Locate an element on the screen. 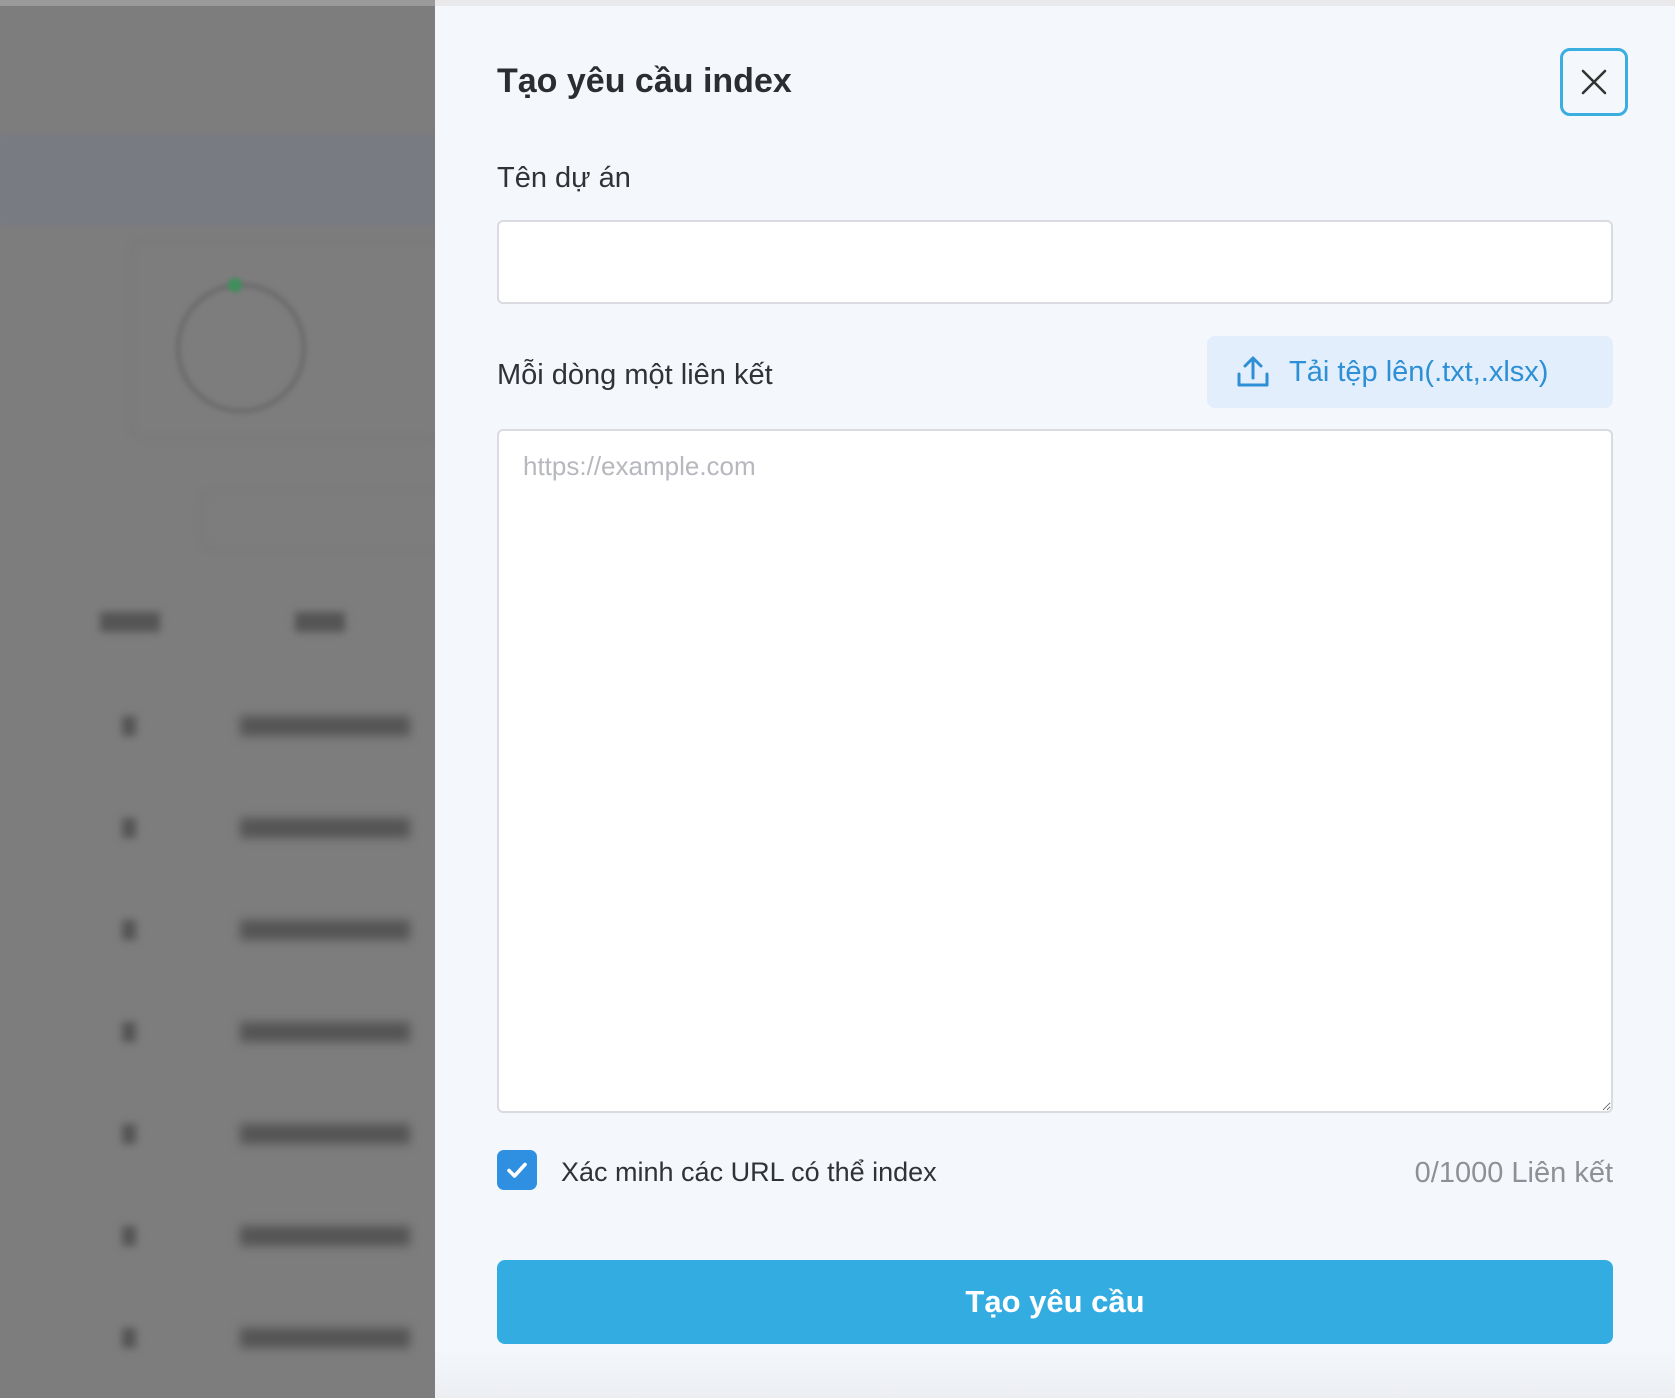 Image resolution: width=1675 pixels, height=1398 pixels. dialog-title: Tạo yêu cầu index is located at coordinates (644, 81).